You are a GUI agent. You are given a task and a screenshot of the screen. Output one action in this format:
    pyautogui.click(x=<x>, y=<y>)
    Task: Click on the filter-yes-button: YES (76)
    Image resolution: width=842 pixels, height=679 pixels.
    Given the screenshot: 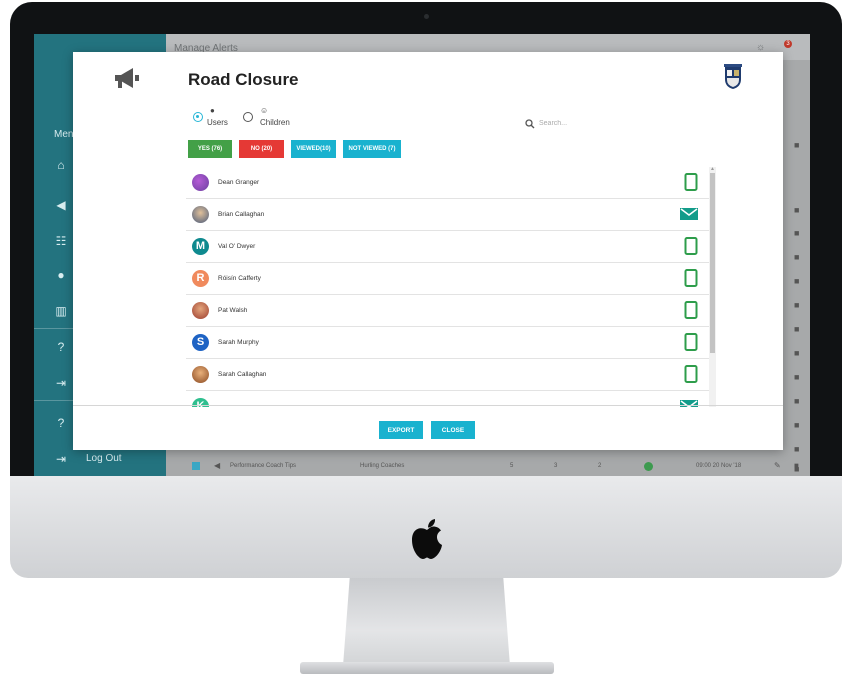 What is the action you would take?
    pyautogui.click(x=210, y=149)
    